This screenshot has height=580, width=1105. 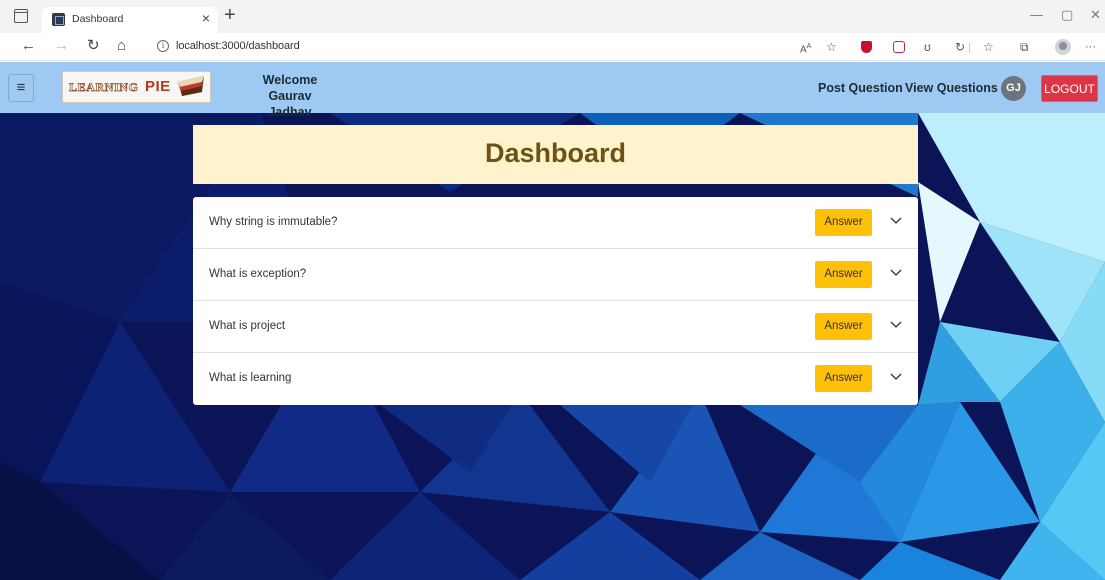 What do you see at coordinates (805, 48) in the screenshot?
I see `read-aloud-icon: AA` at bounding box center [805, 48].